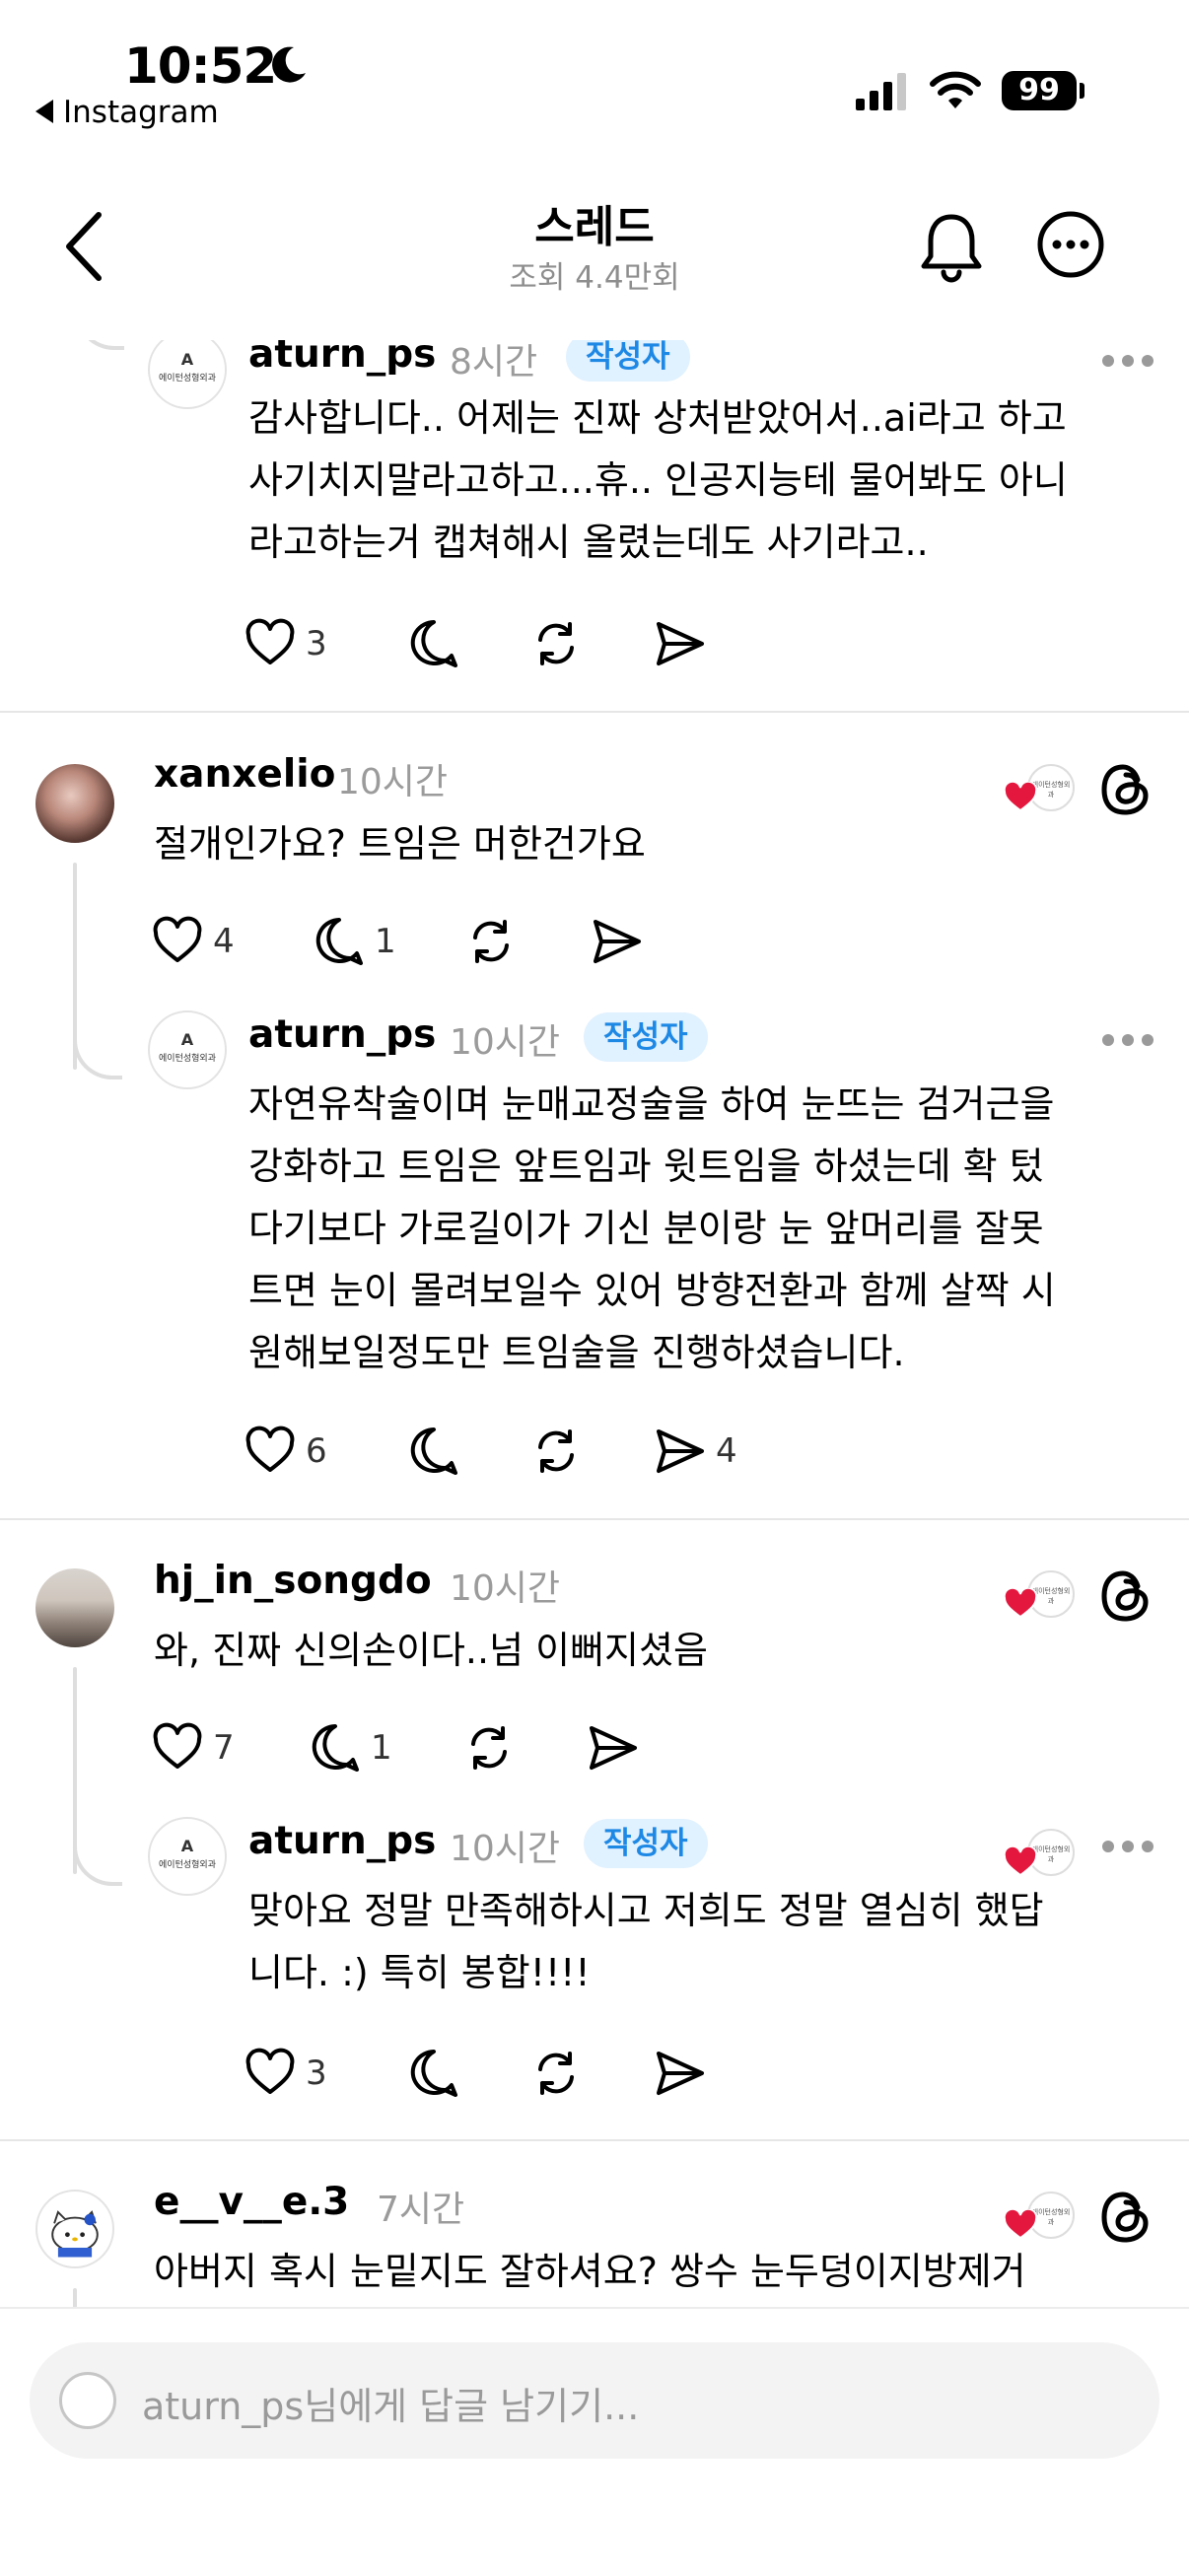 Image resolution: width=1189 pixels, height=2576 pixels. What do you see at coordinates (251, 2202) in the screenshot?
I see `username: e__v__e.3` at bounding box center [251, 2202].